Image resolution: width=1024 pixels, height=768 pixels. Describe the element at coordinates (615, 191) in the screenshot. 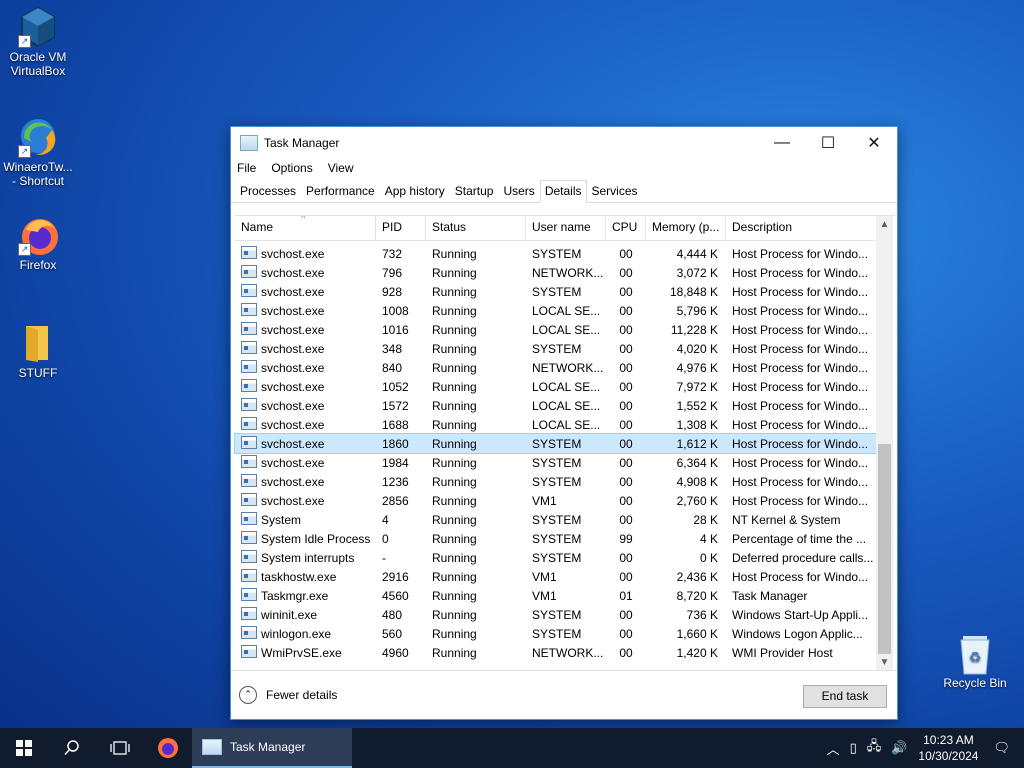

I see `tab-services: Services` at that location.